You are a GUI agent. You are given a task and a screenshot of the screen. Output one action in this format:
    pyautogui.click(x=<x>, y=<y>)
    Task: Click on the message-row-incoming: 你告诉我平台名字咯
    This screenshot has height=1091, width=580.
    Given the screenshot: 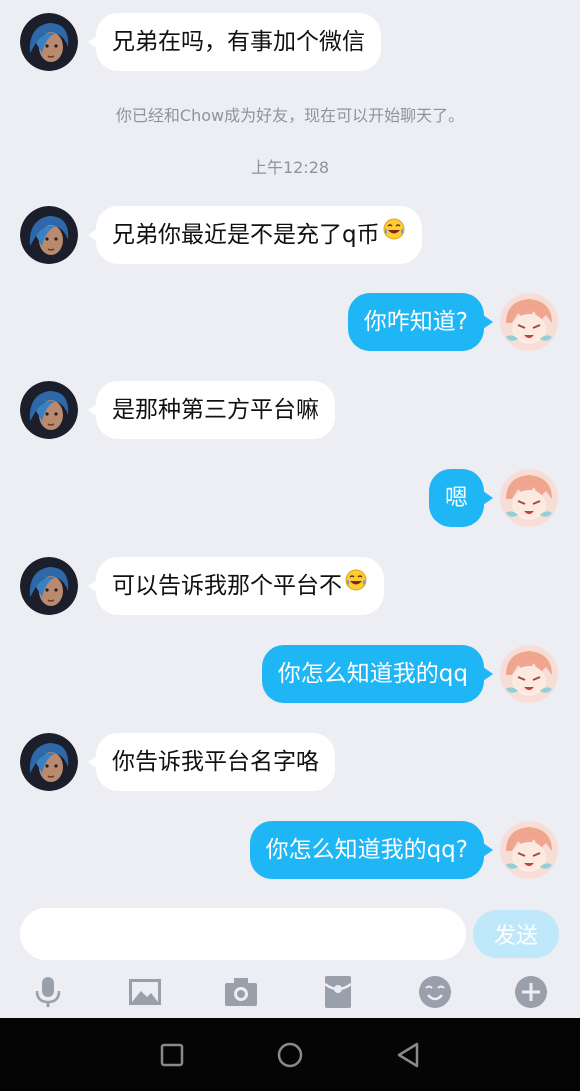 What is the action you would take?
    pyautogui.click(x=290, y=762)
    